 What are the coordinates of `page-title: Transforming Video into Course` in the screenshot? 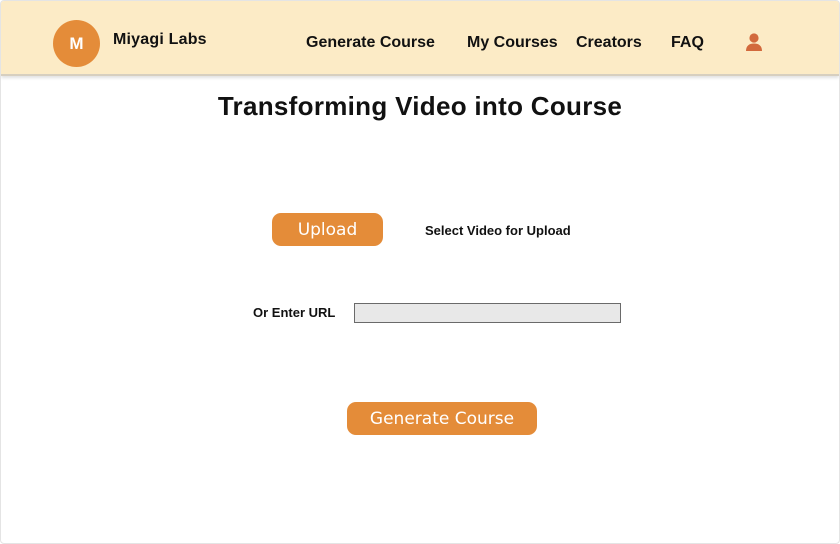 It's located at (420, 106).